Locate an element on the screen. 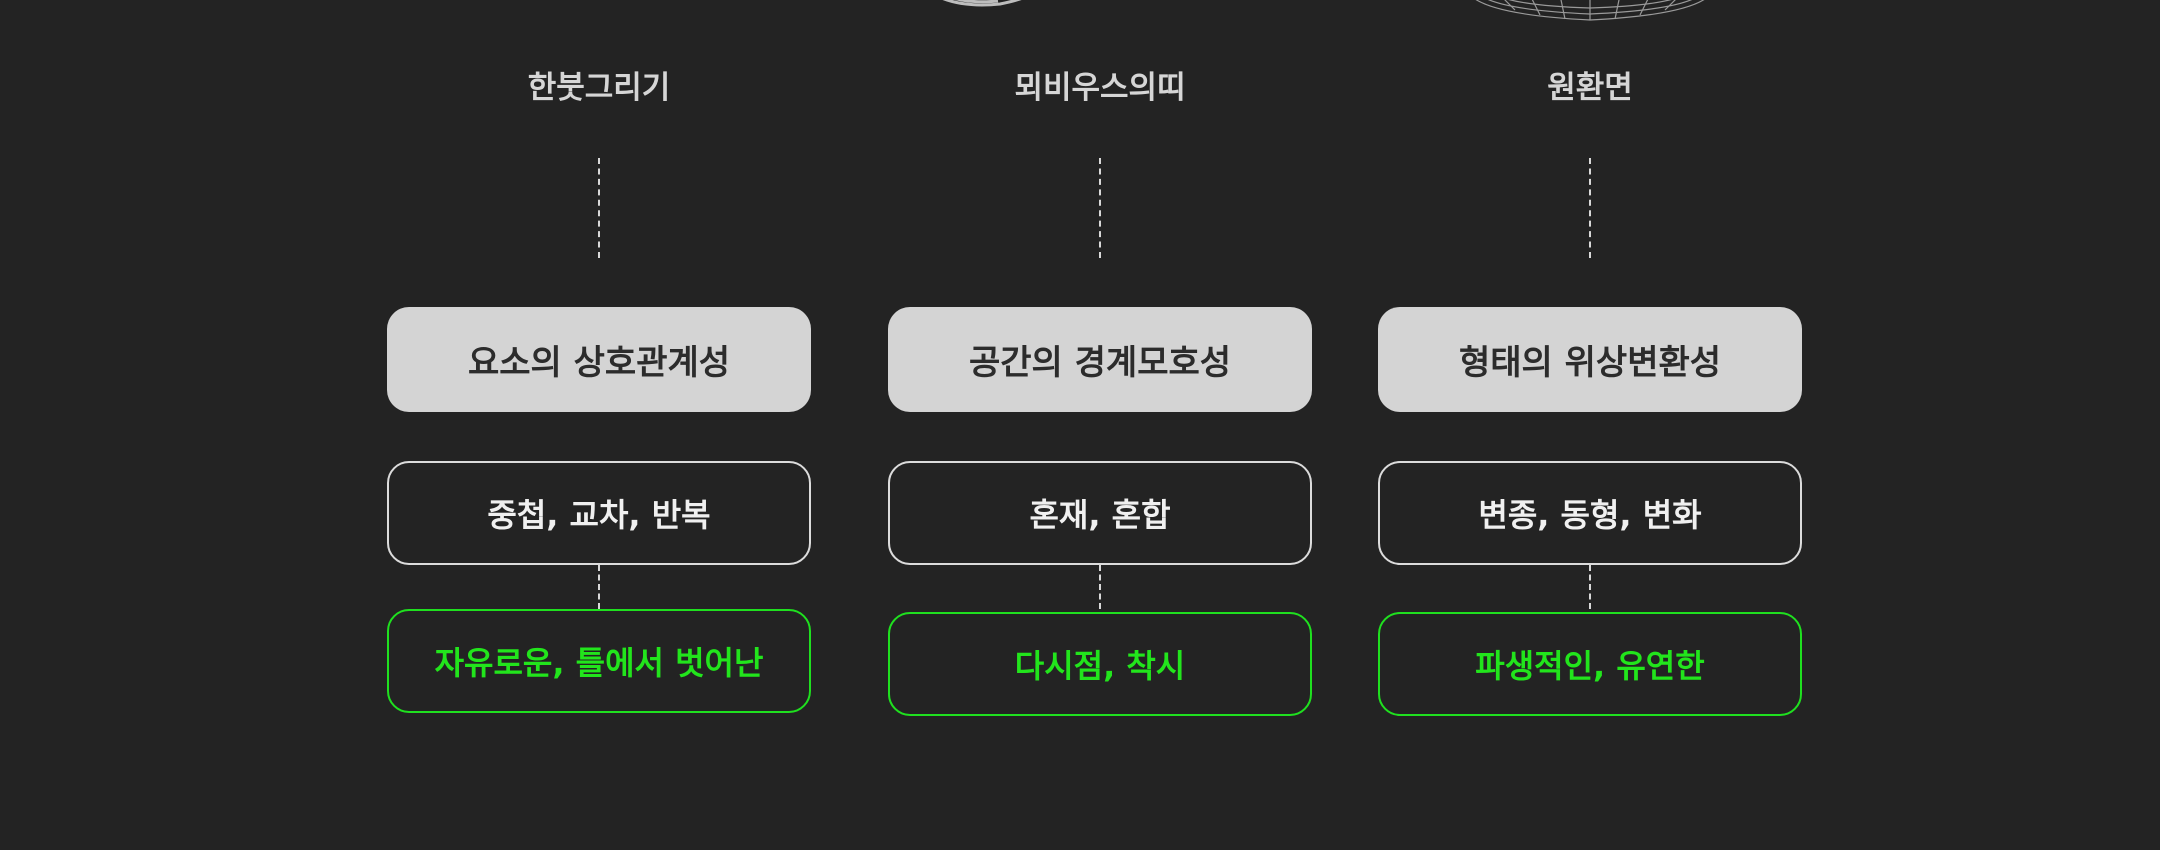  concept-box: 요소의 상호관계성 is located at coordinates (599, 359).